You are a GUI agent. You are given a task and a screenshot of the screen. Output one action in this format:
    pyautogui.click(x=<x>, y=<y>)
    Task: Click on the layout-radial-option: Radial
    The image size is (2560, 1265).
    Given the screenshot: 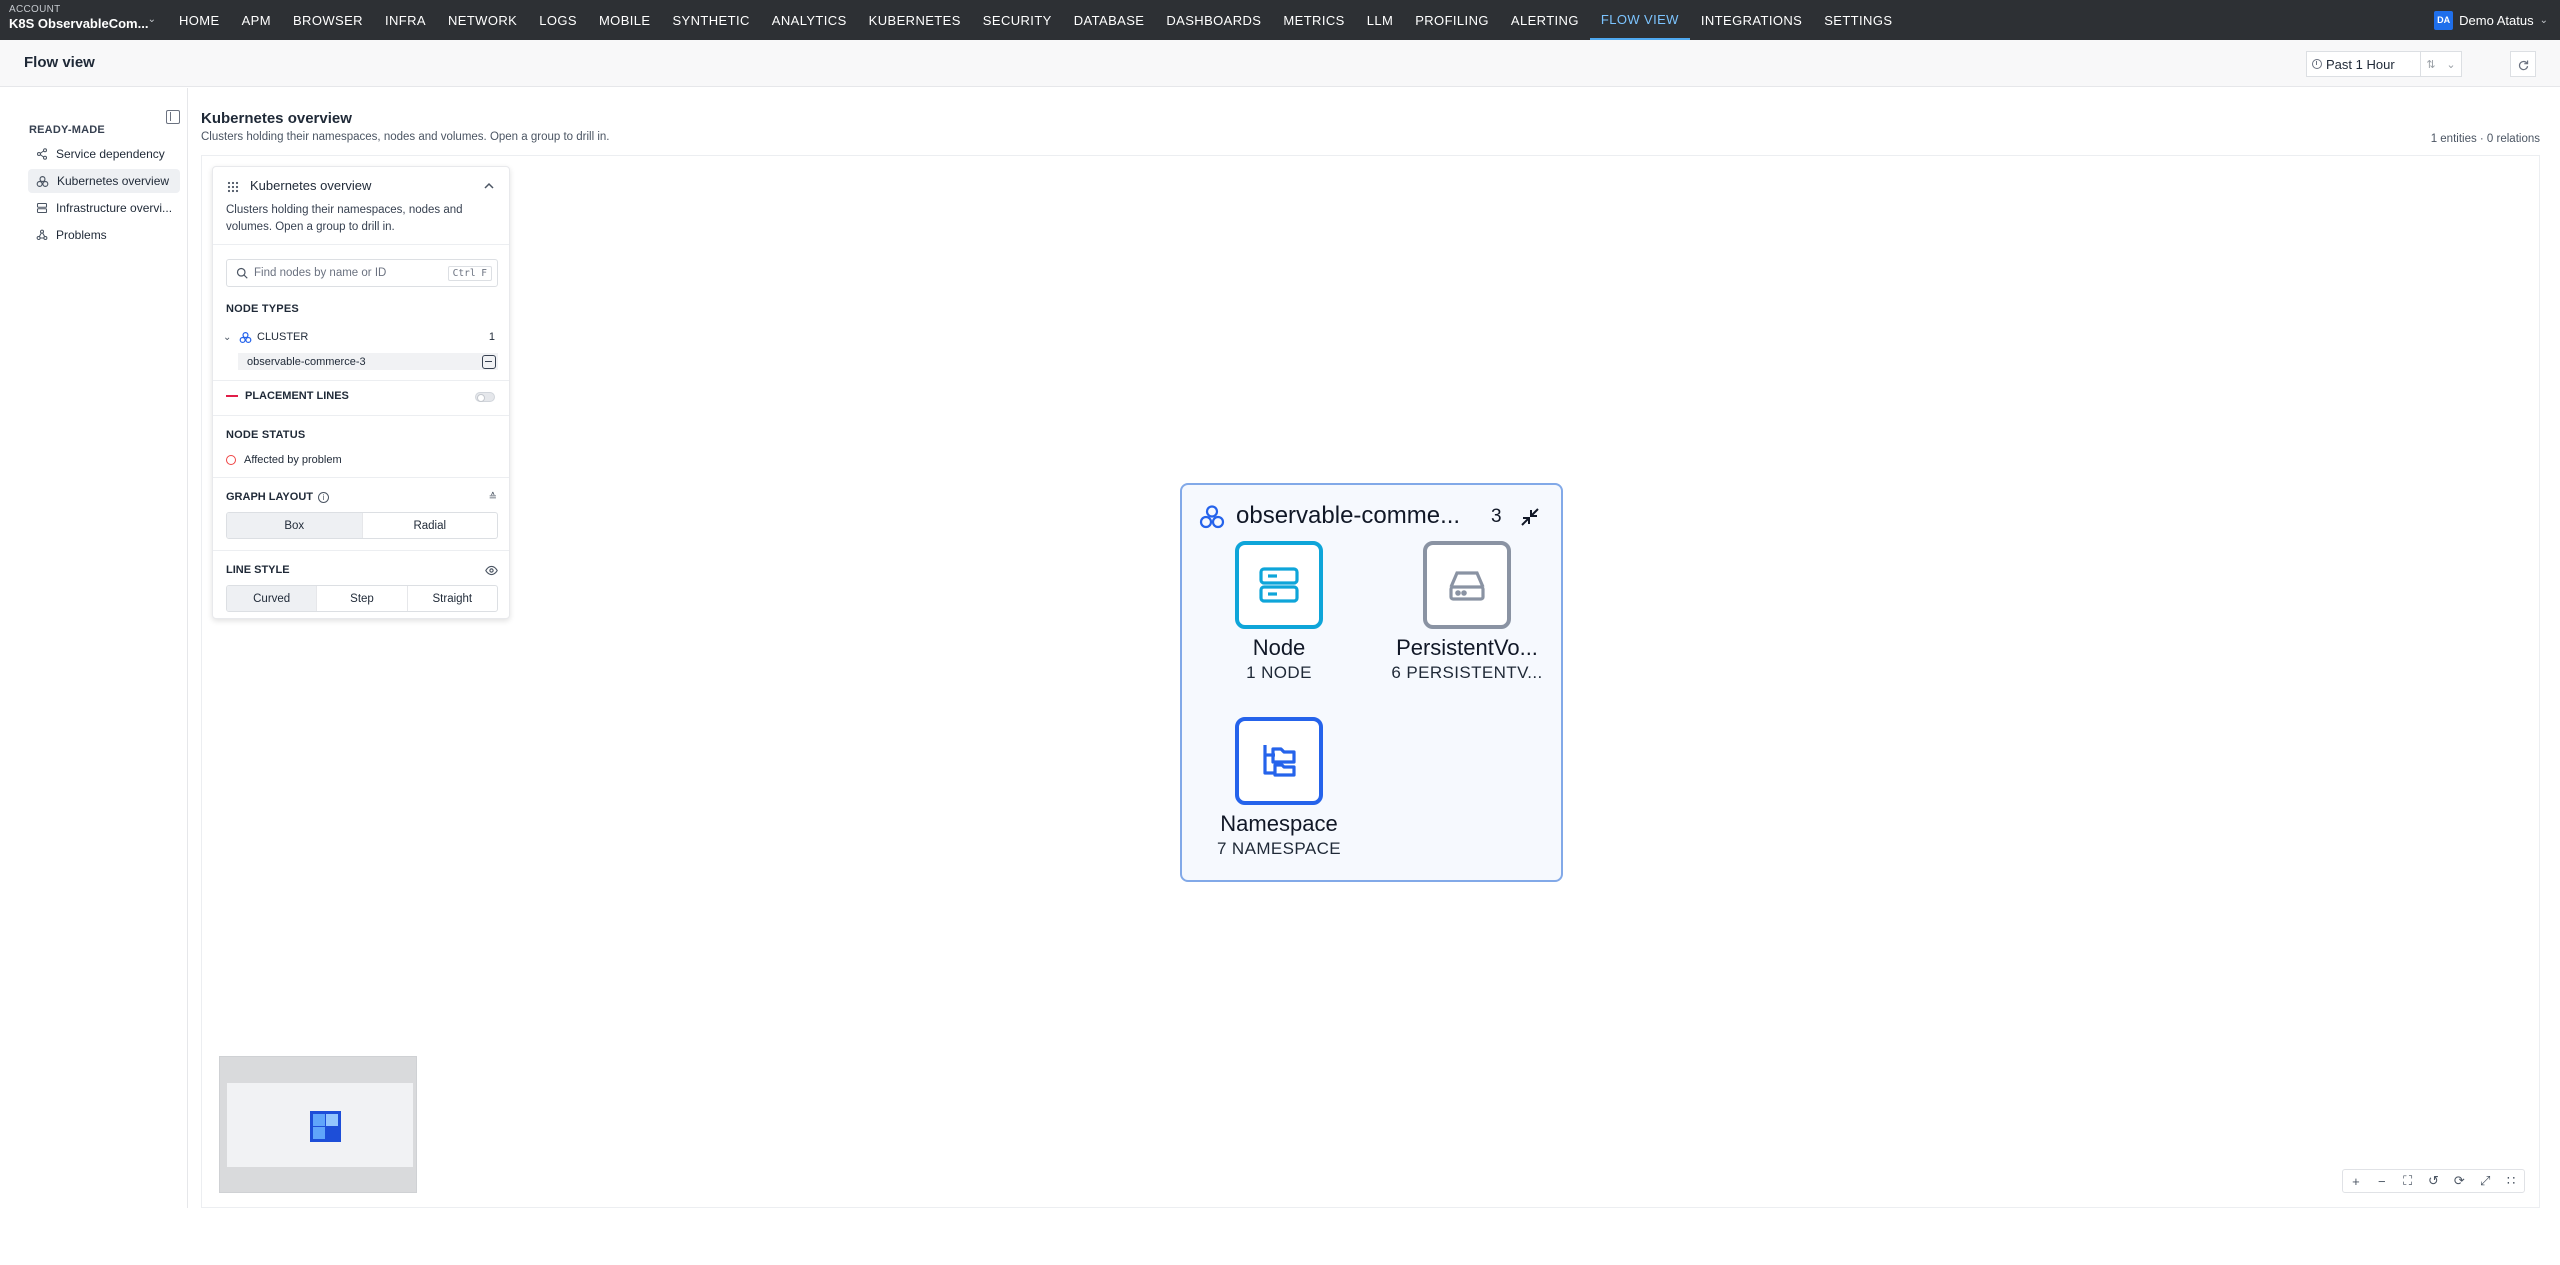 What is the action you would take?
    pyautogui.click(x=430, y=525)
    